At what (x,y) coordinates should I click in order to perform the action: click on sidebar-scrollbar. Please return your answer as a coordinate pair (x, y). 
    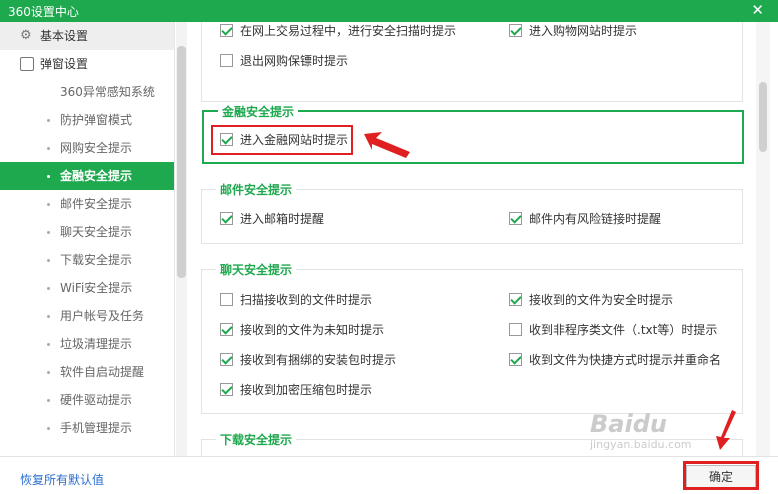
    Looking at the image, I should click on (181, 239).